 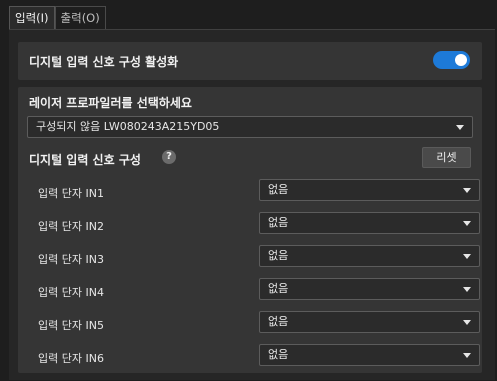 I want to click on profiler-select: 구성되지 않음 LW080243A215YD05, so click(x=250, y=127).